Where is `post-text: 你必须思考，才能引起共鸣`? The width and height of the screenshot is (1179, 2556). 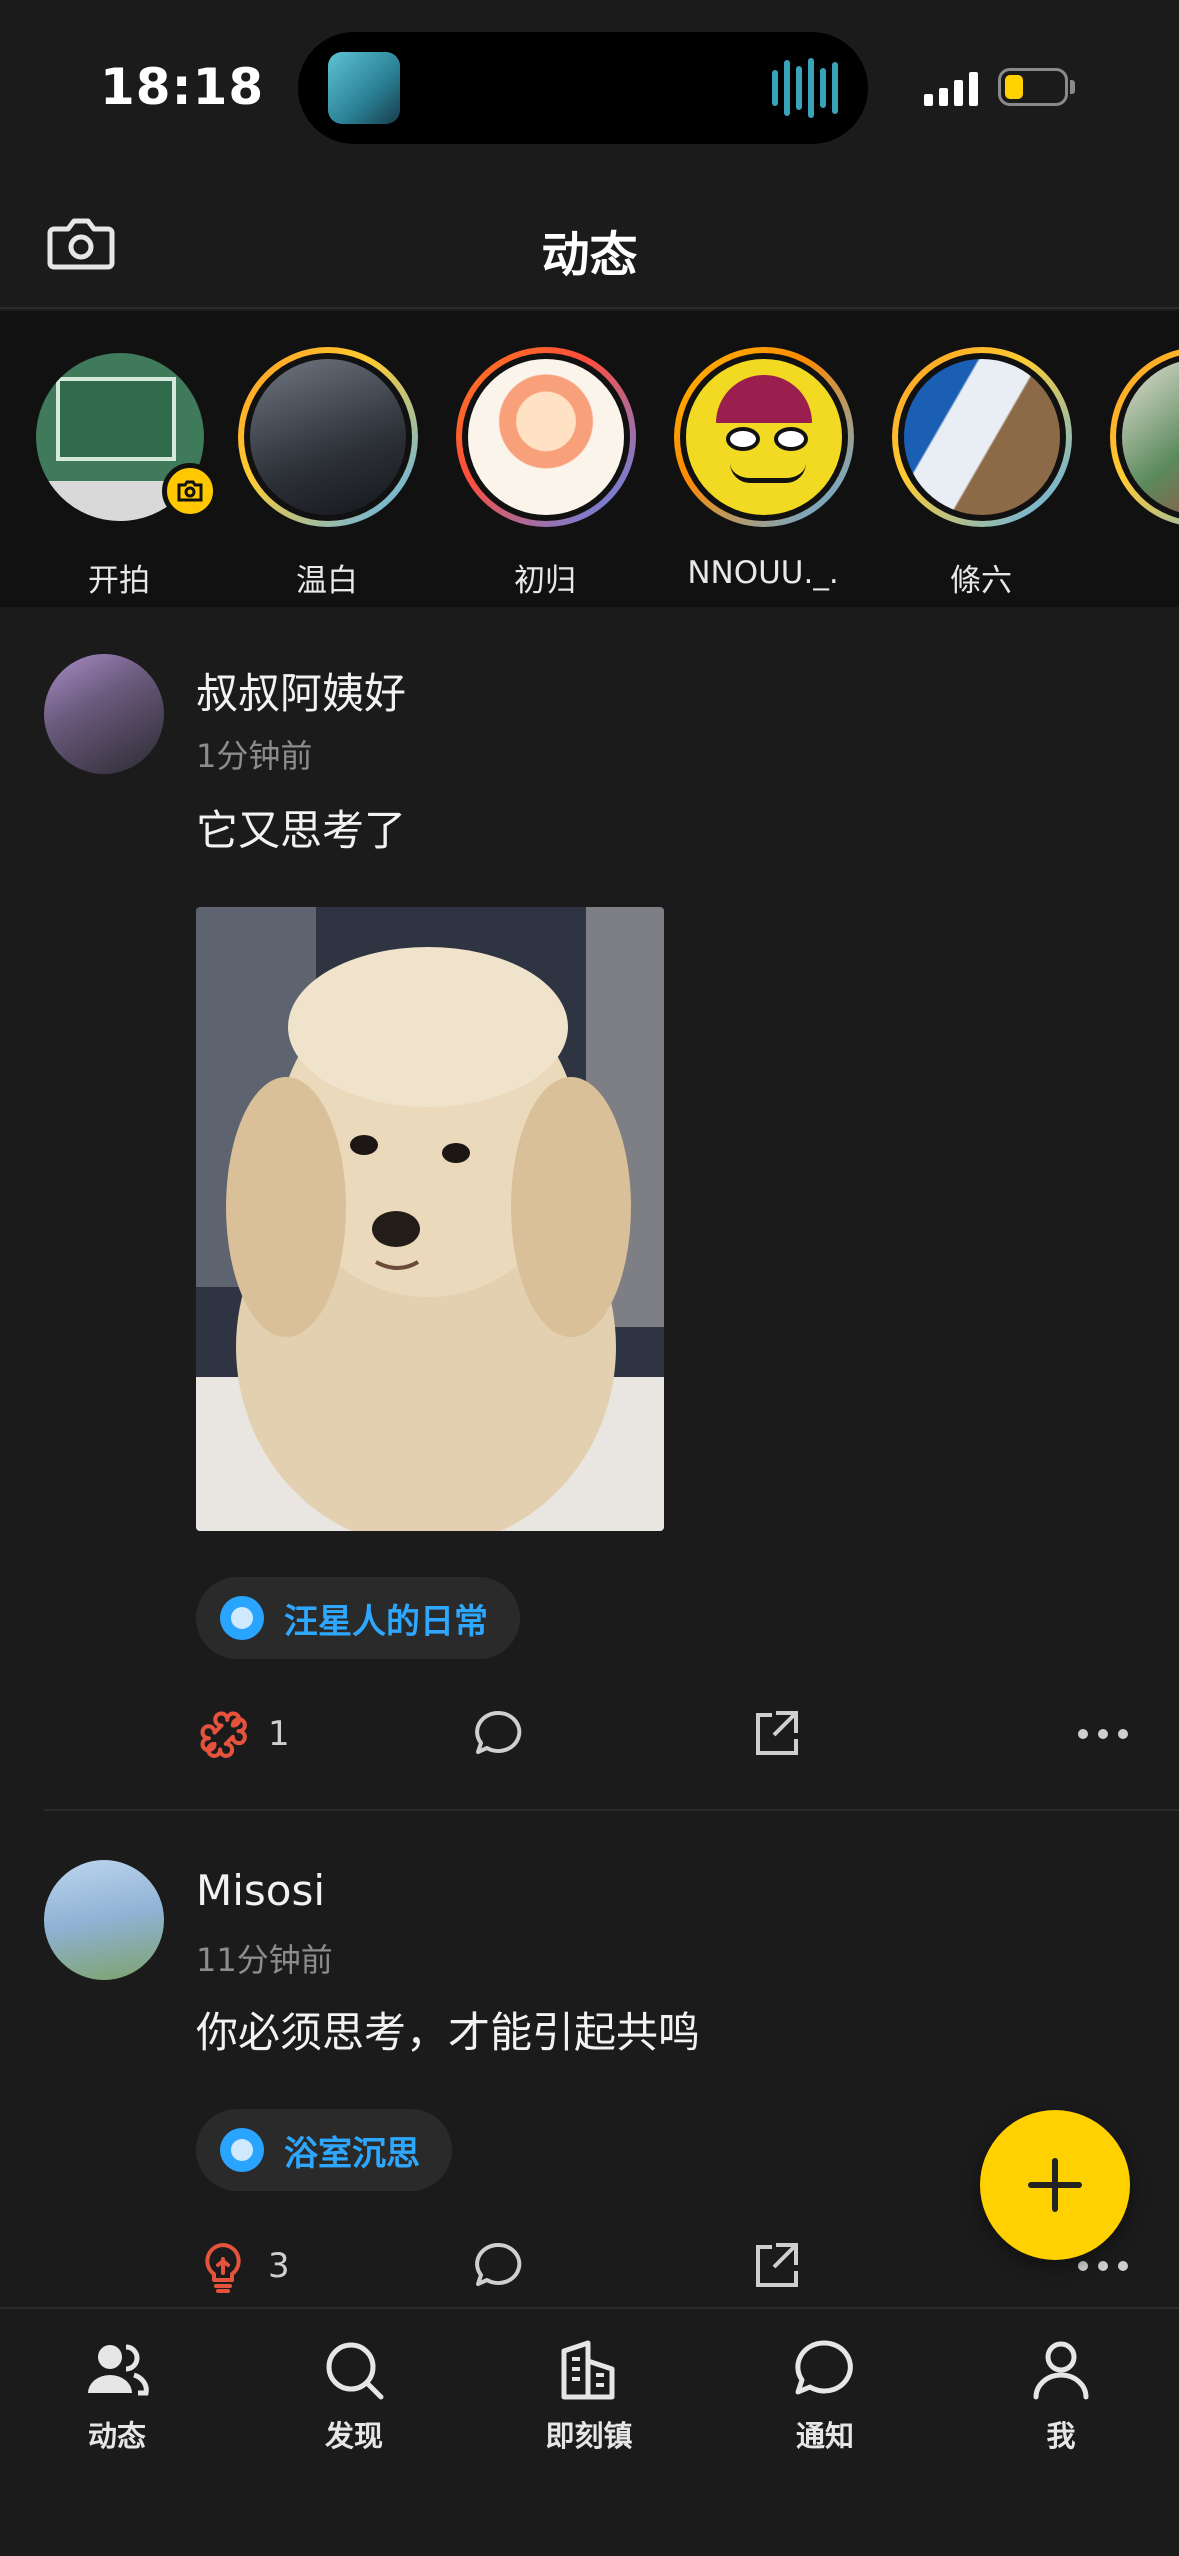
post-text: 你必须思考，才能引起共鸣 is located at coordinates (448, 2032).